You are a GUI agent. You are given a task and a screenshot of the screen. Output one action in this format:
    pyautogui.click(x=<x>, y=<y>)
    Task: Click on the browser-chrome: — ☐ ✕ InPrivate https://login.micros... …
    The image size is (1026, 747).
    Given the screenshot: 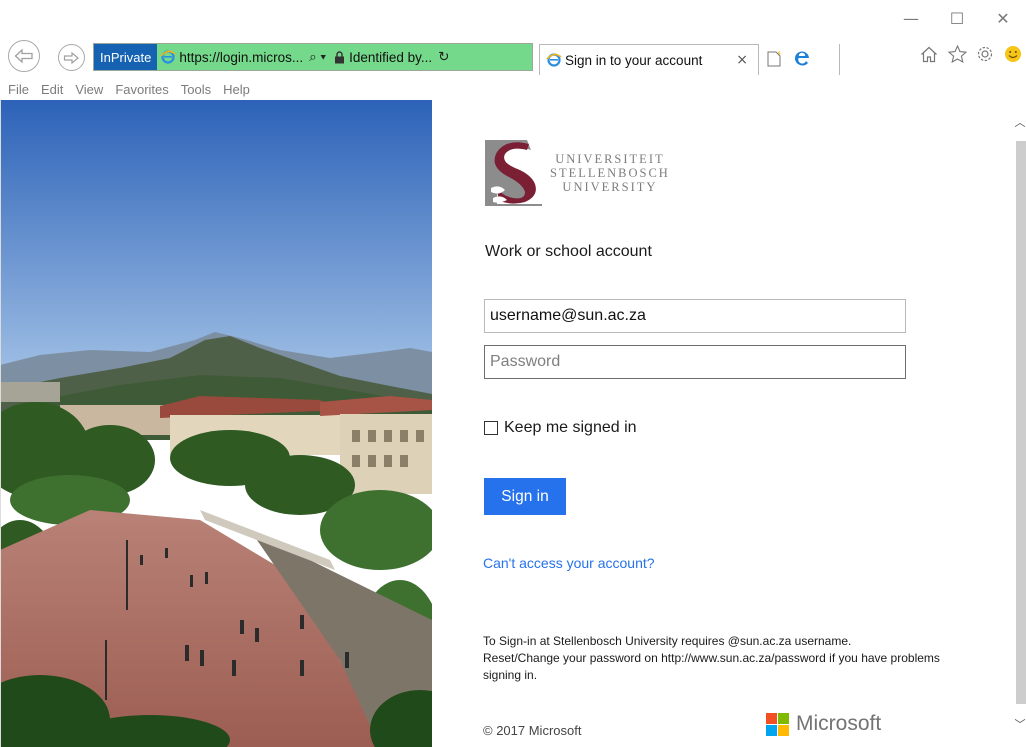 What is the action you would take?
    pyautogui.click(x=513, y=50)
    